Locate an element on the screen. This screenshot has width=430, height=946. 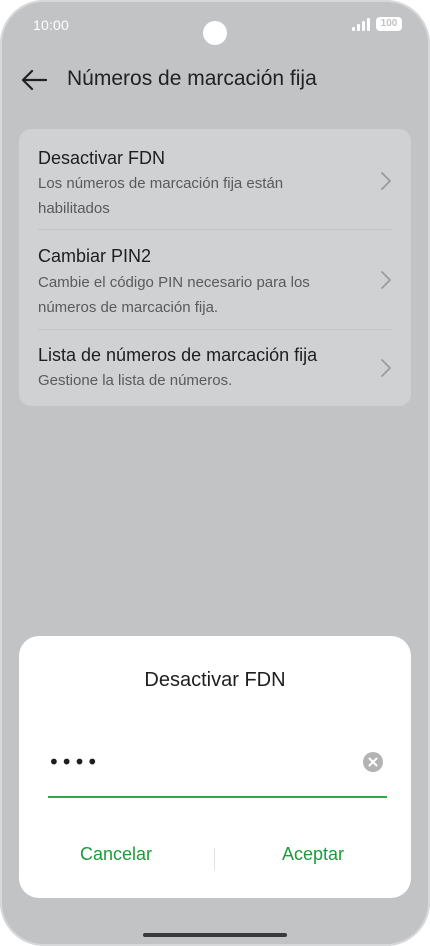
input-underline is located at coordinates (217, 797).